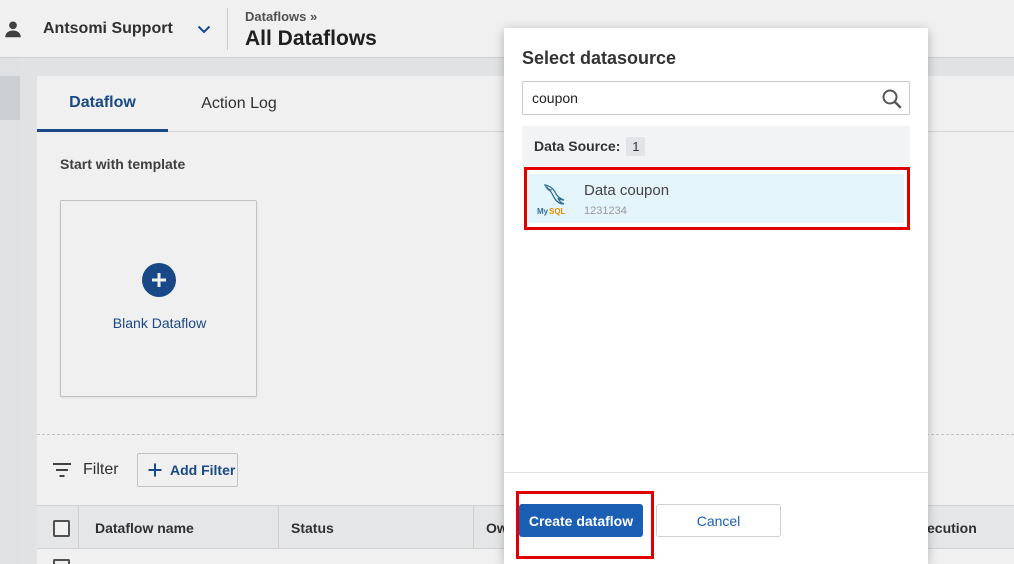  What do you see at coordinates (718, 520) in the screenshot?
I see `cancel-button: Cancel` at bounding box center [718, 520].